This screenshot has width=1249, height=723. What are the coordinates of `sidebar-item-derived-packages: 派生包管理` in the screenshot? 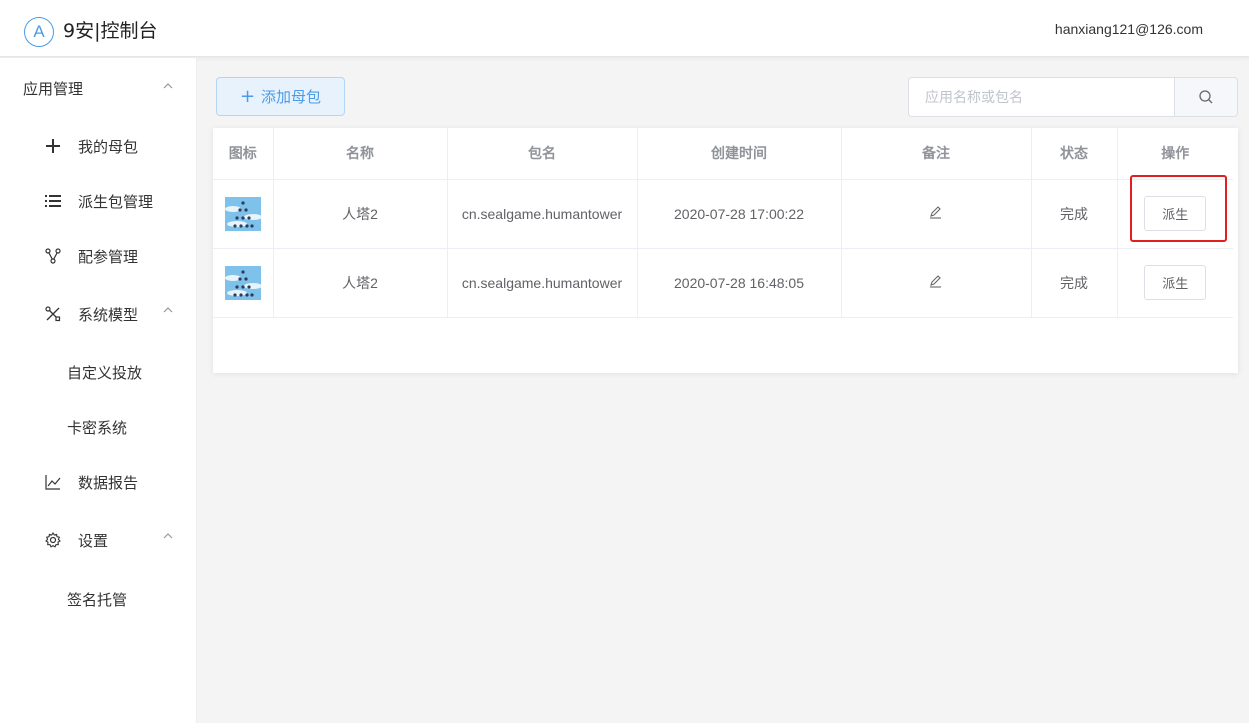 It's located at (98, 201).